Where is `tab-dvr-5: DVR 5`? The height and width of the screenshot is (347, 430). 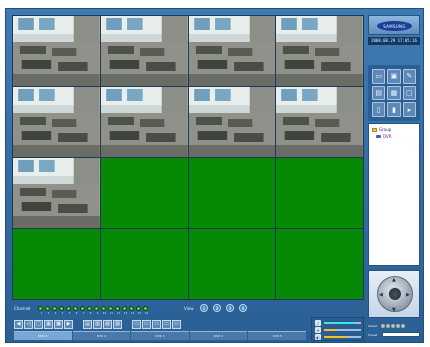
tab-dvr-5: DVR 5 is located at coordinates (277, 335).